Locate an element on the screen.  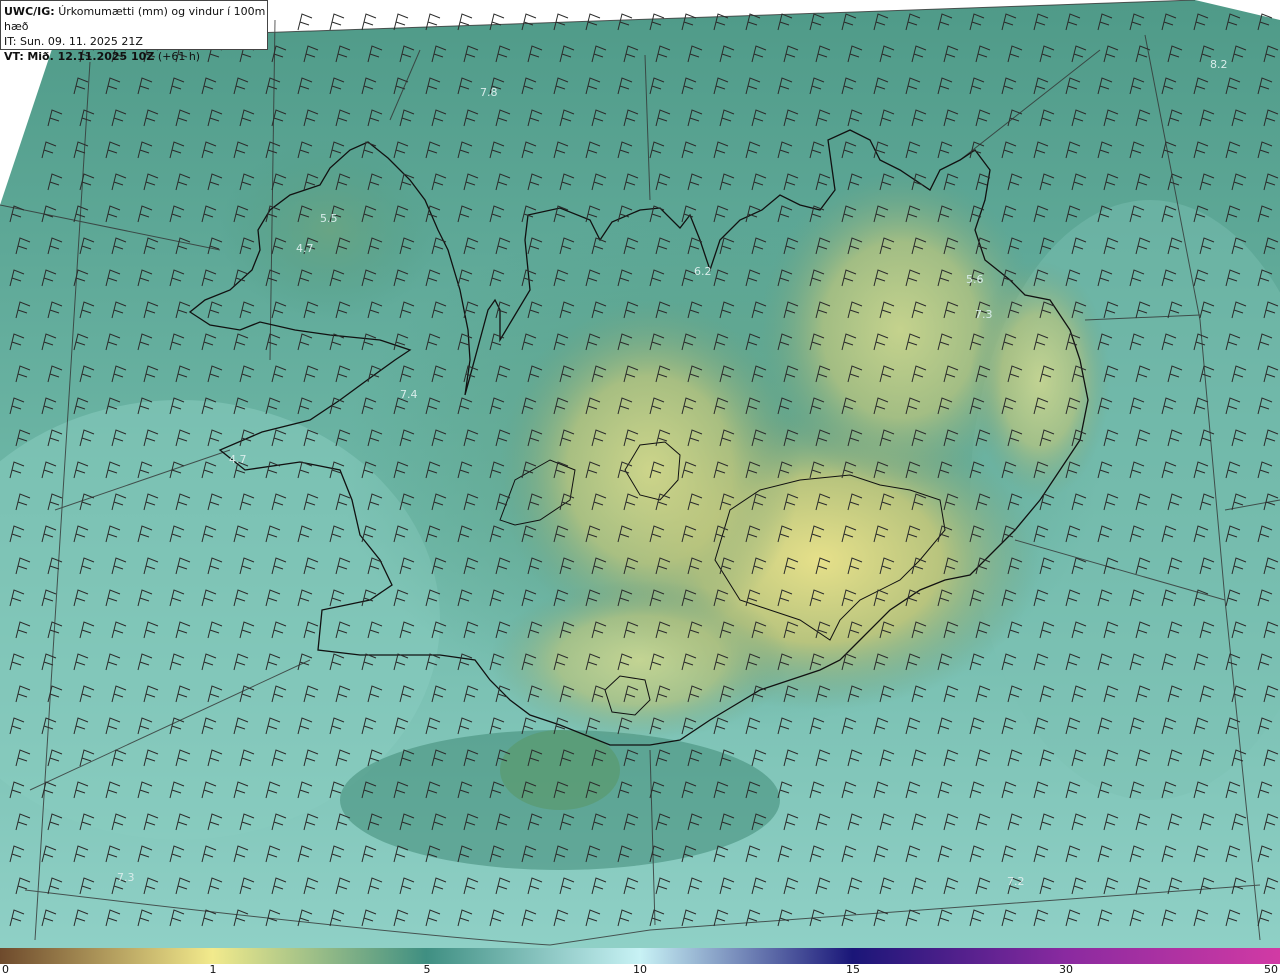
colorbar-tick: 50 is located at coordinates (1271, 969).